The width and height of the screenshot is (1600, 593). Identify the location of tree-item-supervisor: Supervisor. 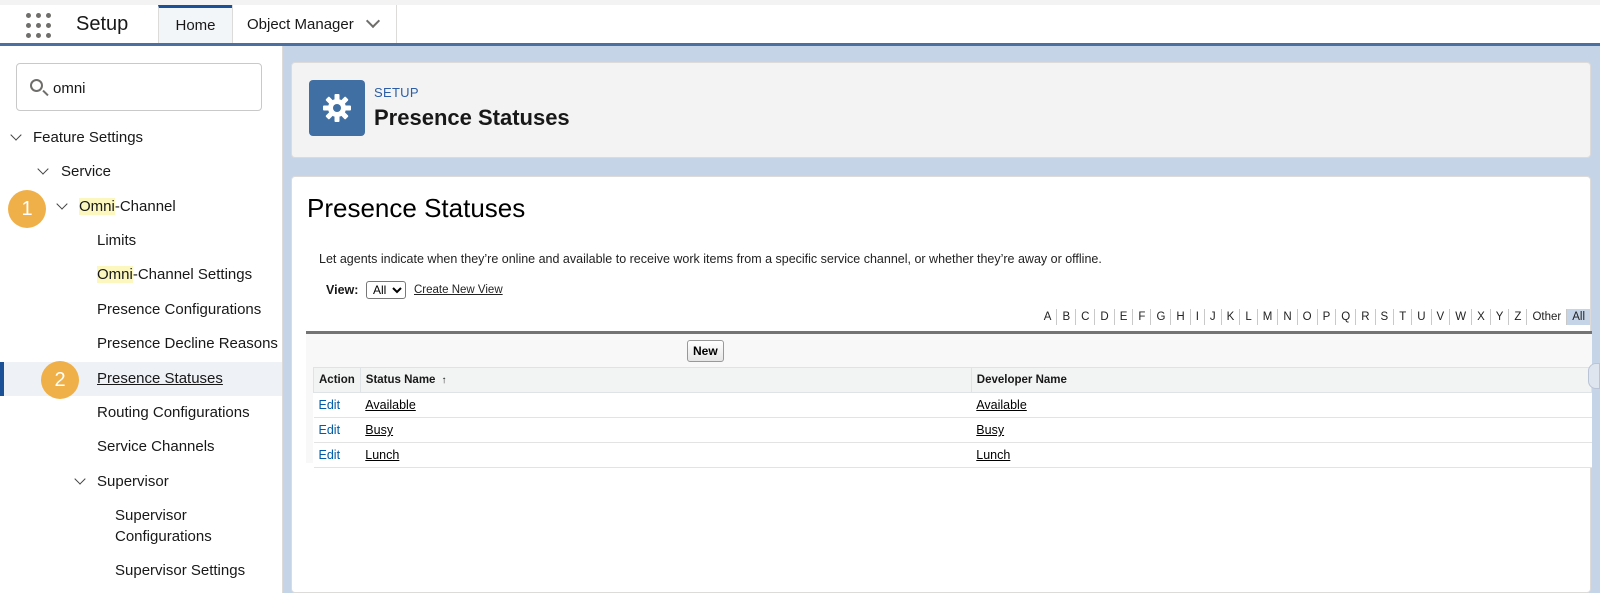
(141, 482).